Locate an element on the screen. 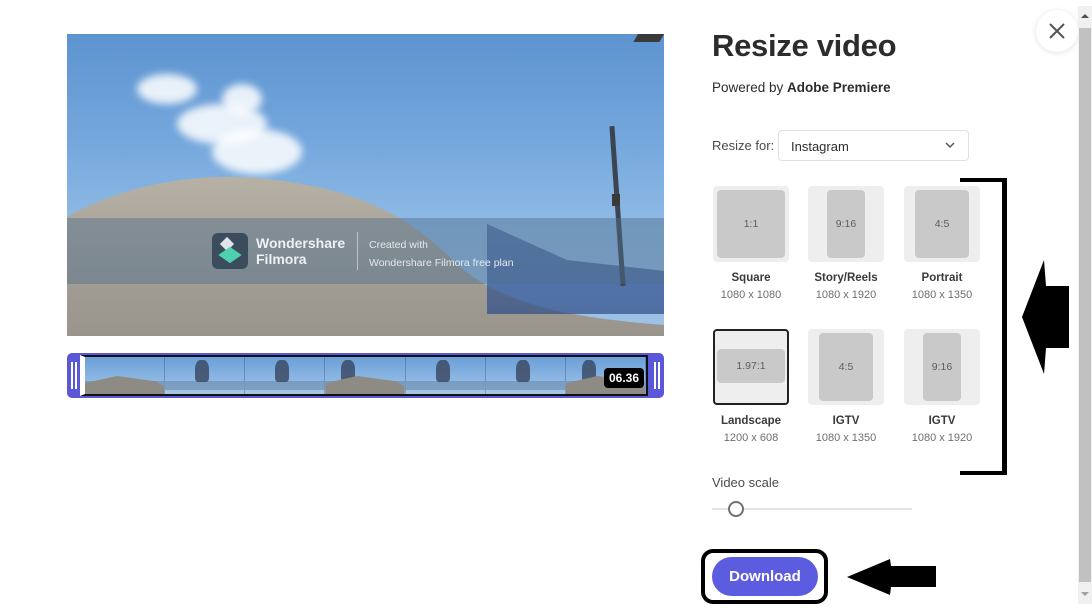 Image resolution: width=1092 pixels, height=610 pixels. scroll-down-button is located at coordinates (1085, 594).